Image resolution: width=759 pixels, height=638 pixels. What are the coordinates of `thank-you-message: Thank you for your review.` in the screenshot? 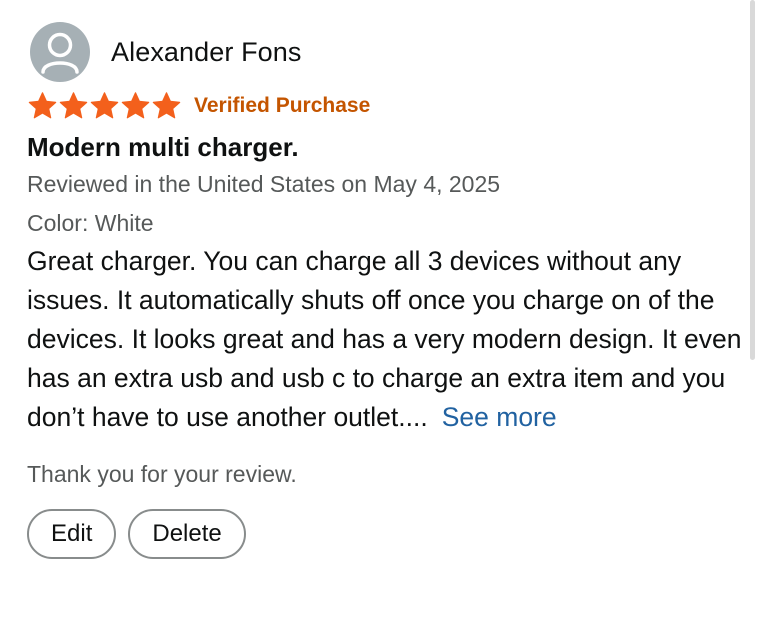 It's located at (162, 474).